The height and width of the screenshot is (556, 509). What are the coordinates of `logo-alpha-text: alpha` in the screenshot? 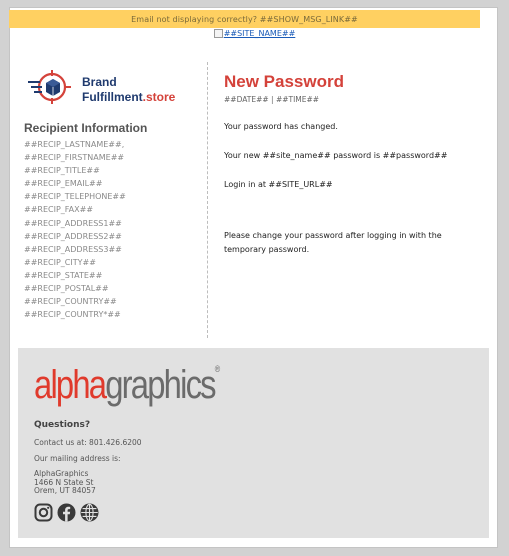 It's located at (70, 385).